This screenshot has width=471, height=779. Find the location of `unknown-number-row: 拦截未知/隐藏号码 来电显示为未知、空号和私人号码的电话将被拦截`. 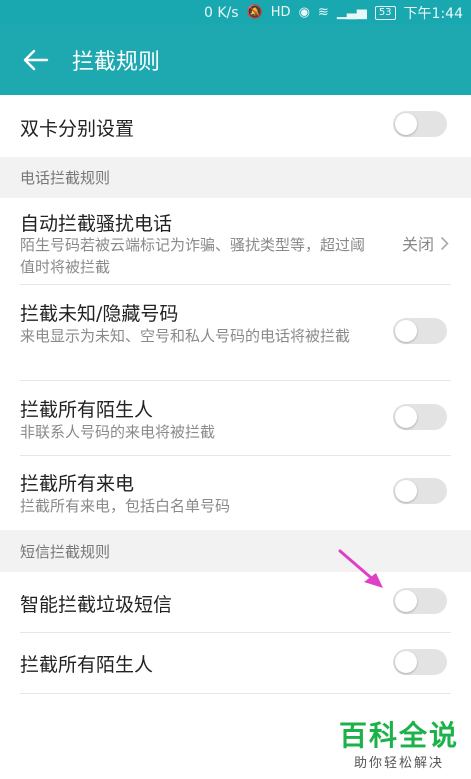

unknown-number-row: 拦截未知/隐藏号码 来电显示为未知、空号和私人号码的电话将被拦截 is located at coordinates (235, 332).